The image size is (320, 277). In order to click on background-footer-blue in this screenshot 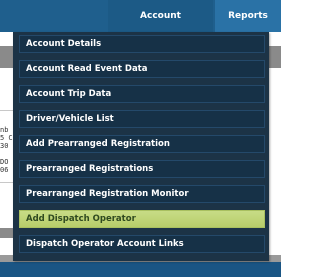, I will do `click(140, 269)`.